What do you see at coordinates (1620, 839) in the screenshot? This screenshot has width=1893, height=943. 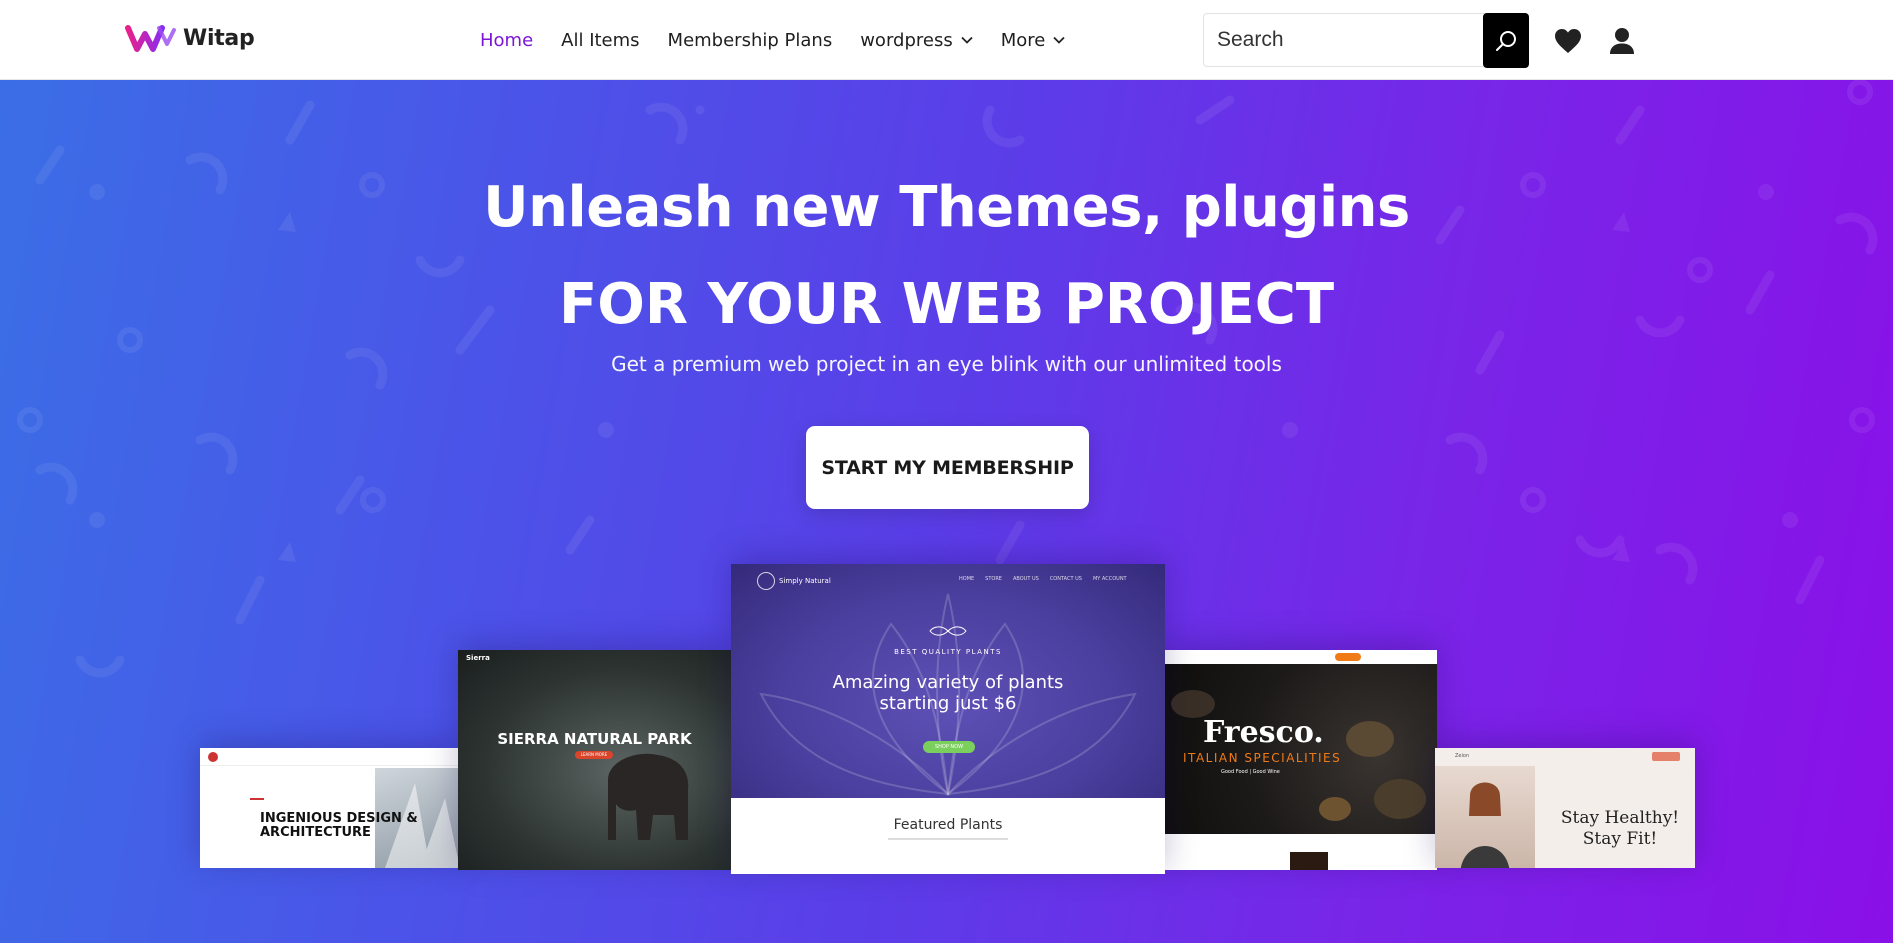 I see `preview-headline-line2: Stay Fit!` at bounding box center [1620, 839].